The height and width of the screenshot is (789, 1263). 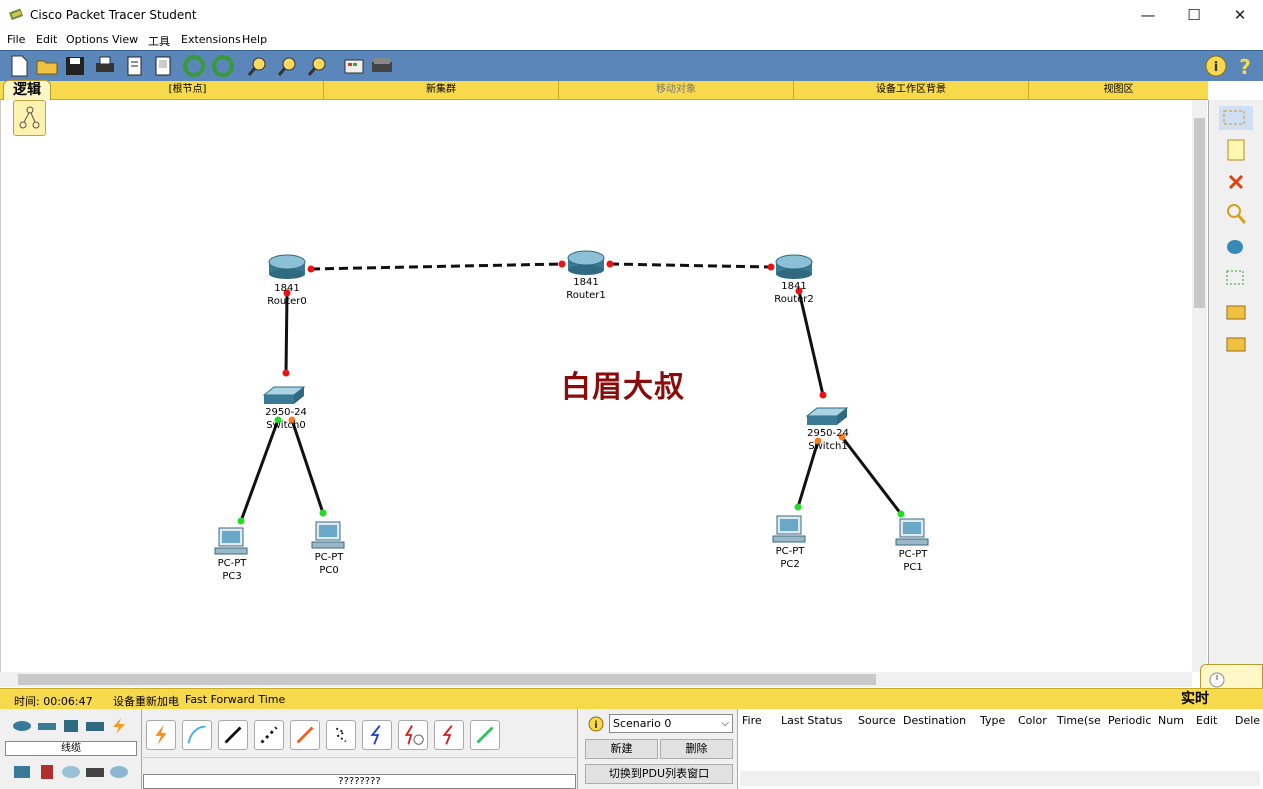 What do you see at coordinates (231, 541) in the screenshot?
I see `pc3-icon` at bounding box center [231, 541].